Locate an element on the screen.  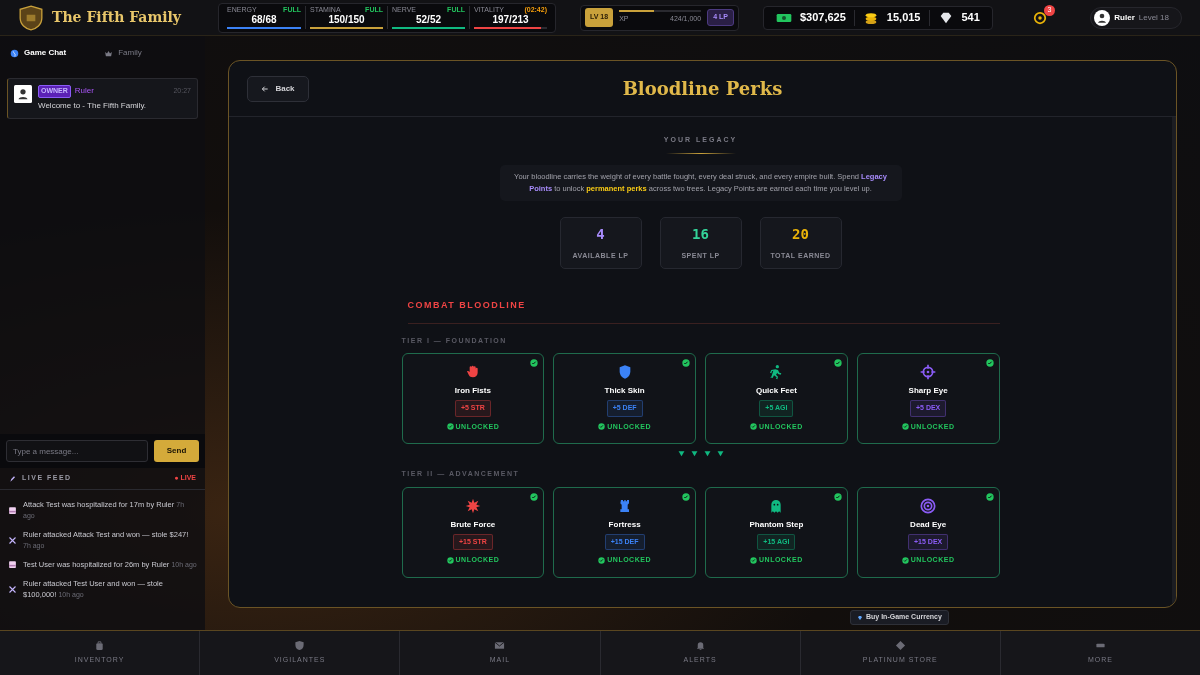
chat-username: Ruler is located at coordinates (84, 91).